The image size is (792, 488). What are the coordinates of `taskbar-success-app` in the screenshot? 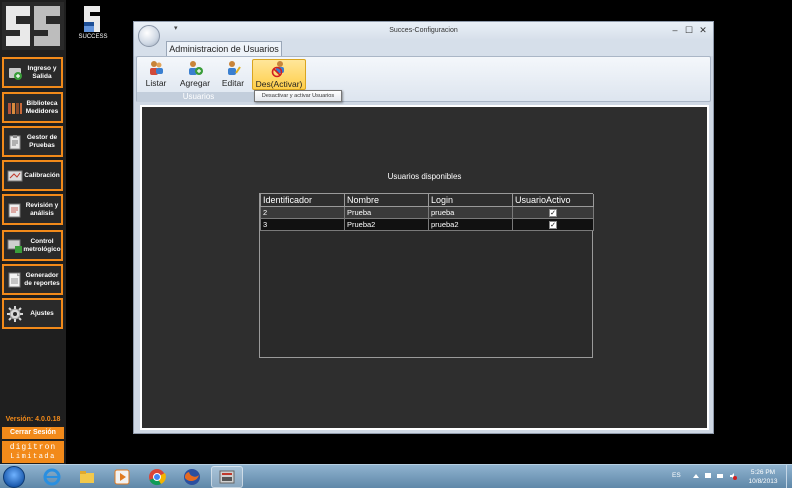 It's located at (227, 477).